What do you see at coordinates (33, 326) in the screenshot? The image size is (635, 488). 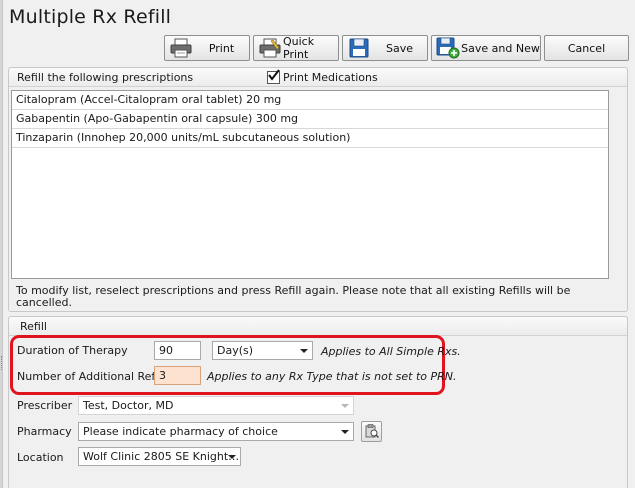 I see `refill-heading: Refill` at bounding box center [33, 326].